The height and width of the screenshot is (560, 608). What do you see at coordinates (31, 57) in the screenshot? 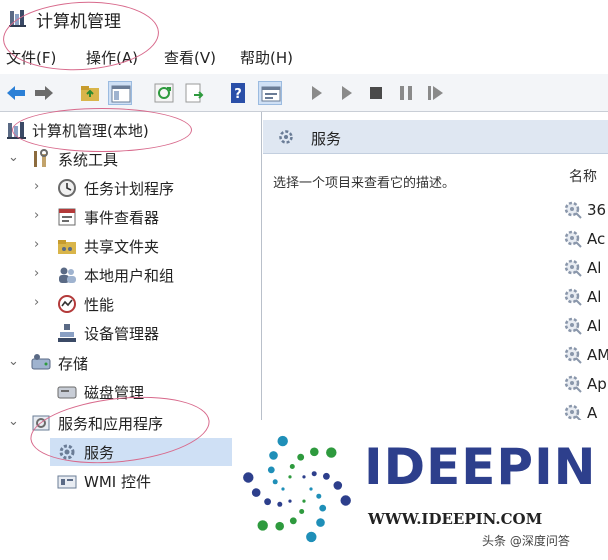
I see `menu-file: 文件(F)` at bounding box center [31, 57].